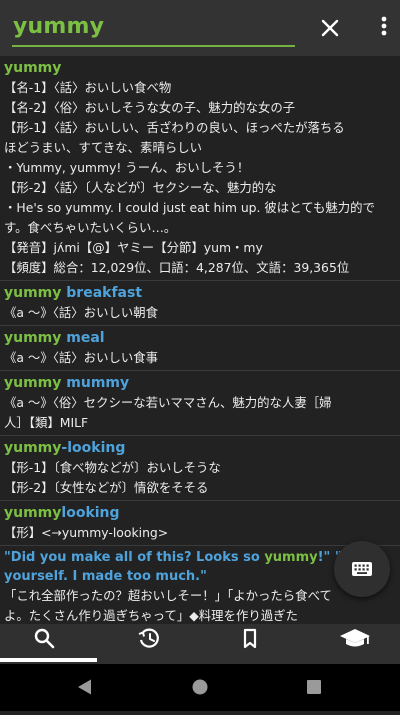  What do you see at coordinates (81, 312) in the screenshot?
I see `definition-line: 《a ～》〈話〉おいしい朝食` at bounding box center [81, 312].